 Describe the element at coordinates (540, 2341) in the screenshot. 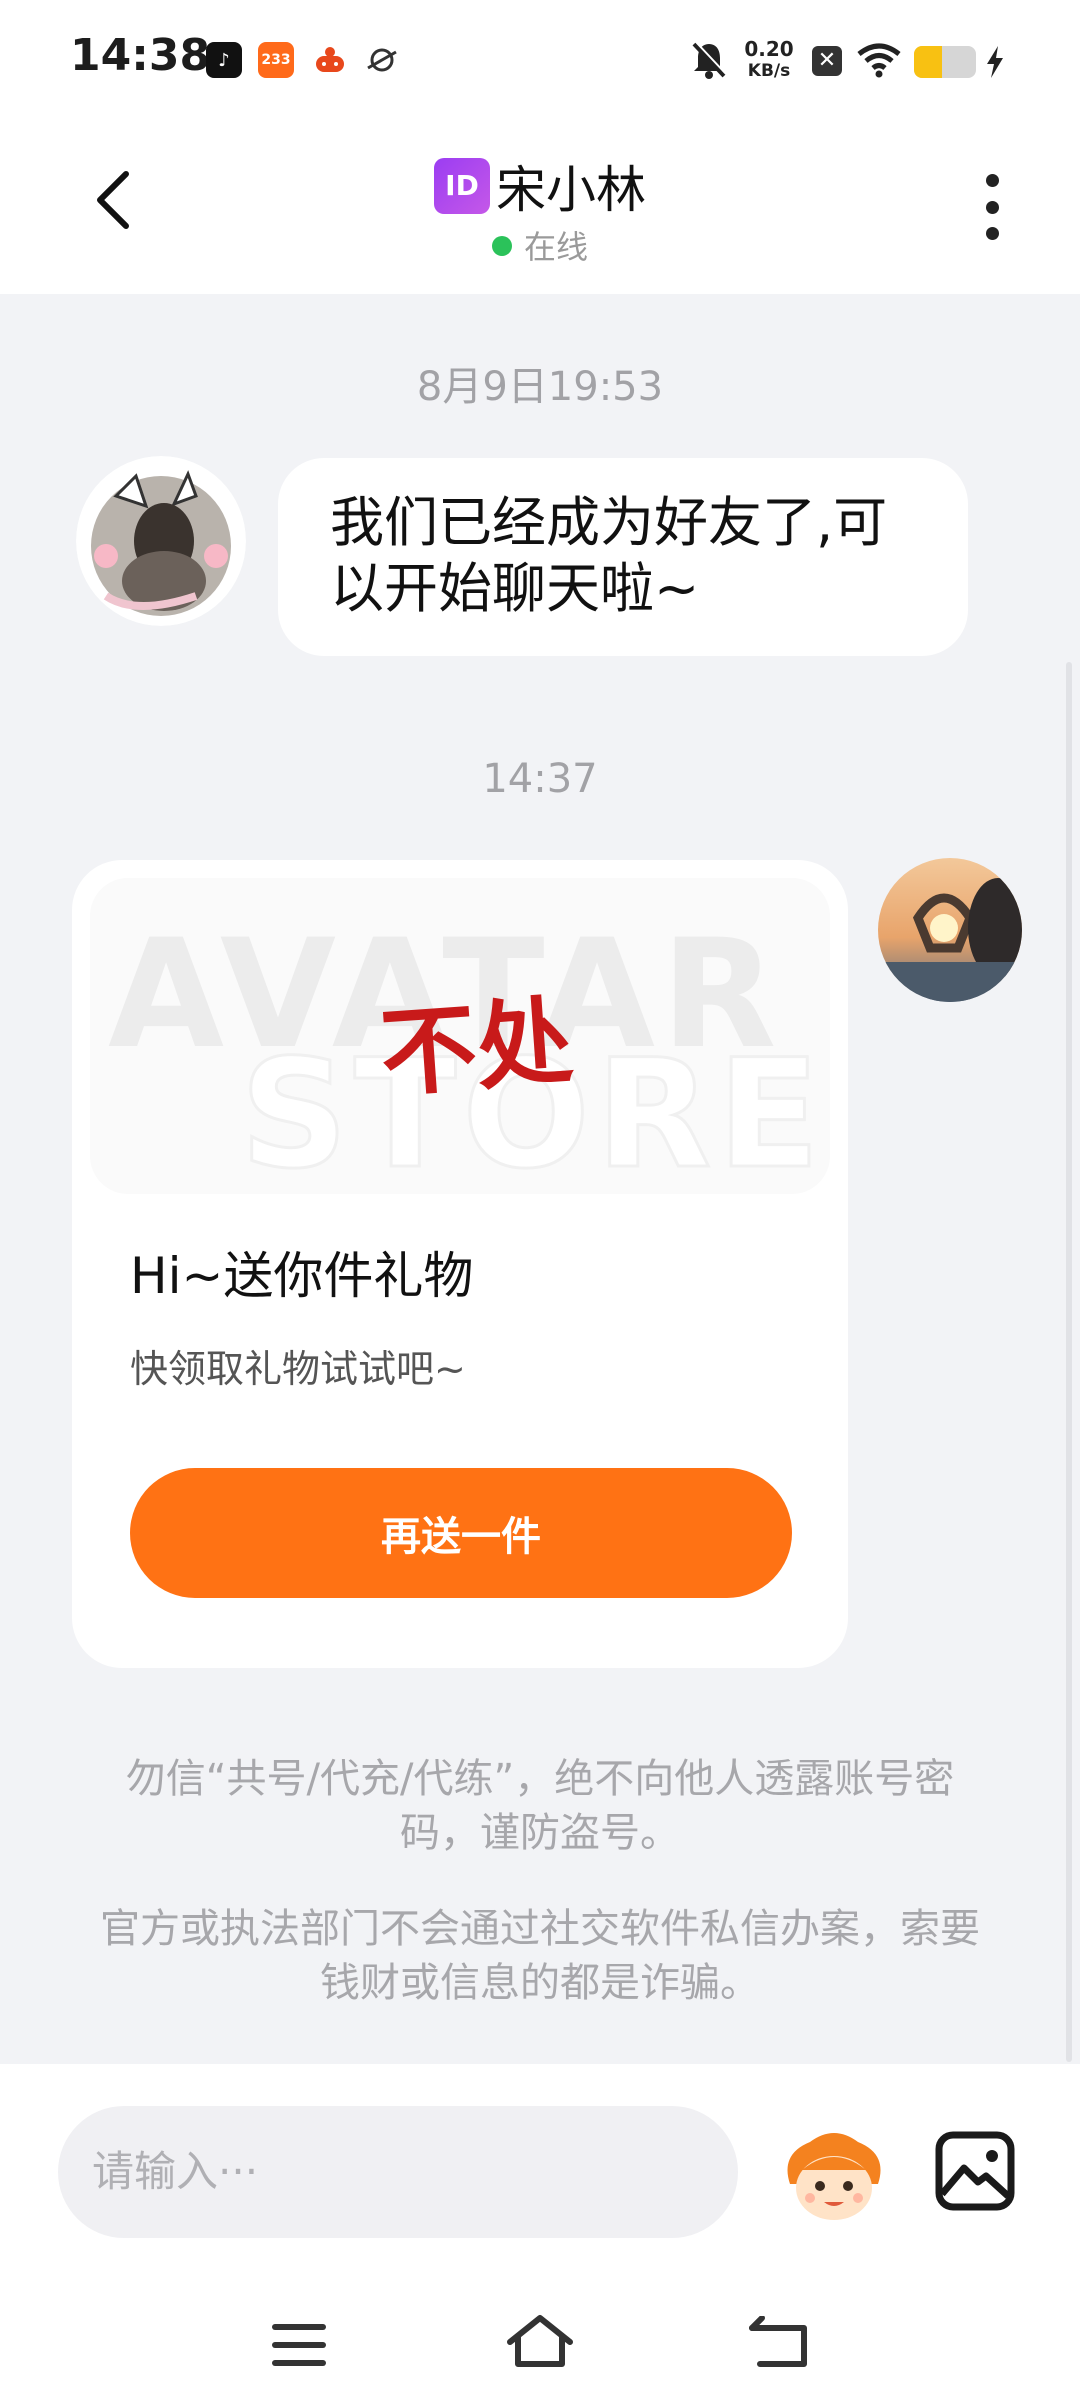

I see `home-nav-icon` at that location.